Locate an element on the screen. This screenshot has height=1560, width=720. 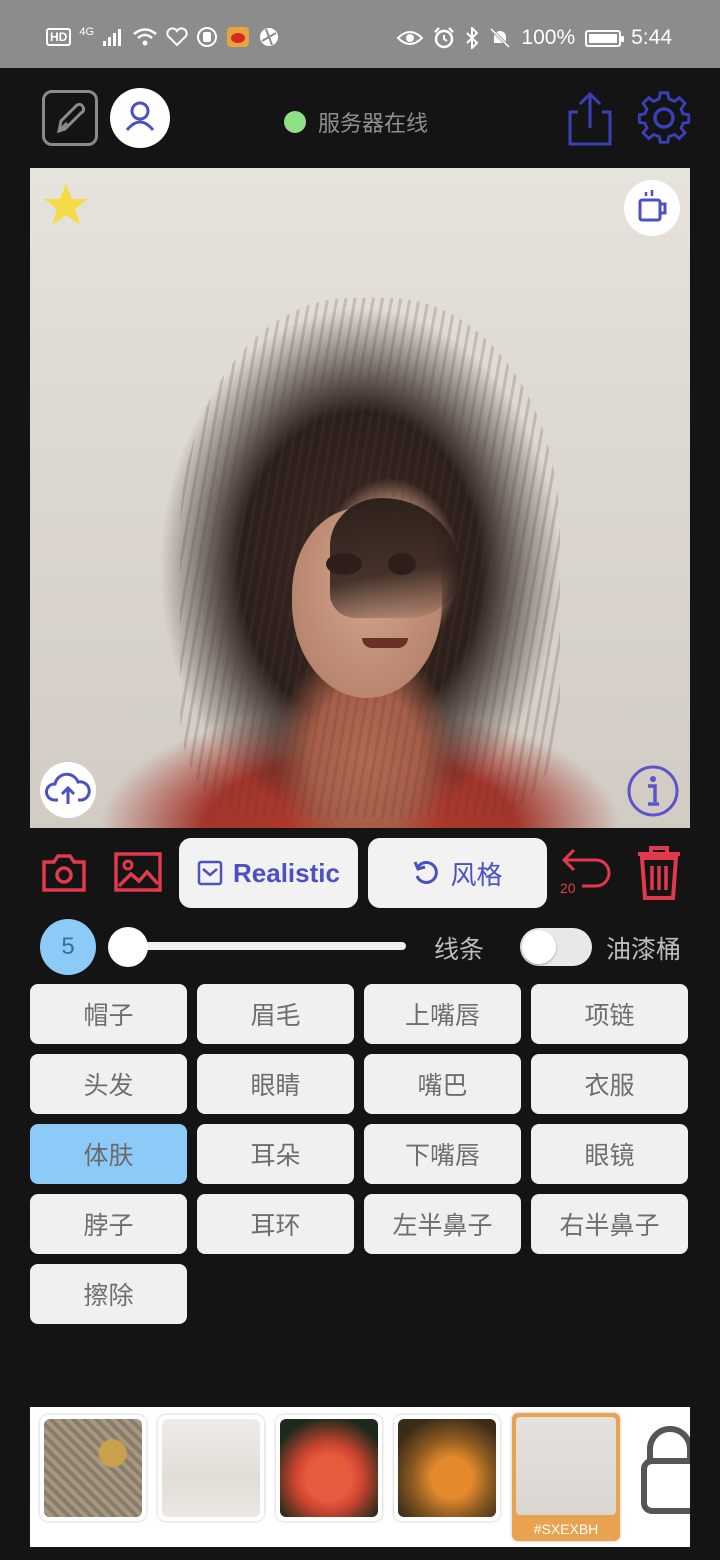
pen-icon is located at coordinates (71, 118).